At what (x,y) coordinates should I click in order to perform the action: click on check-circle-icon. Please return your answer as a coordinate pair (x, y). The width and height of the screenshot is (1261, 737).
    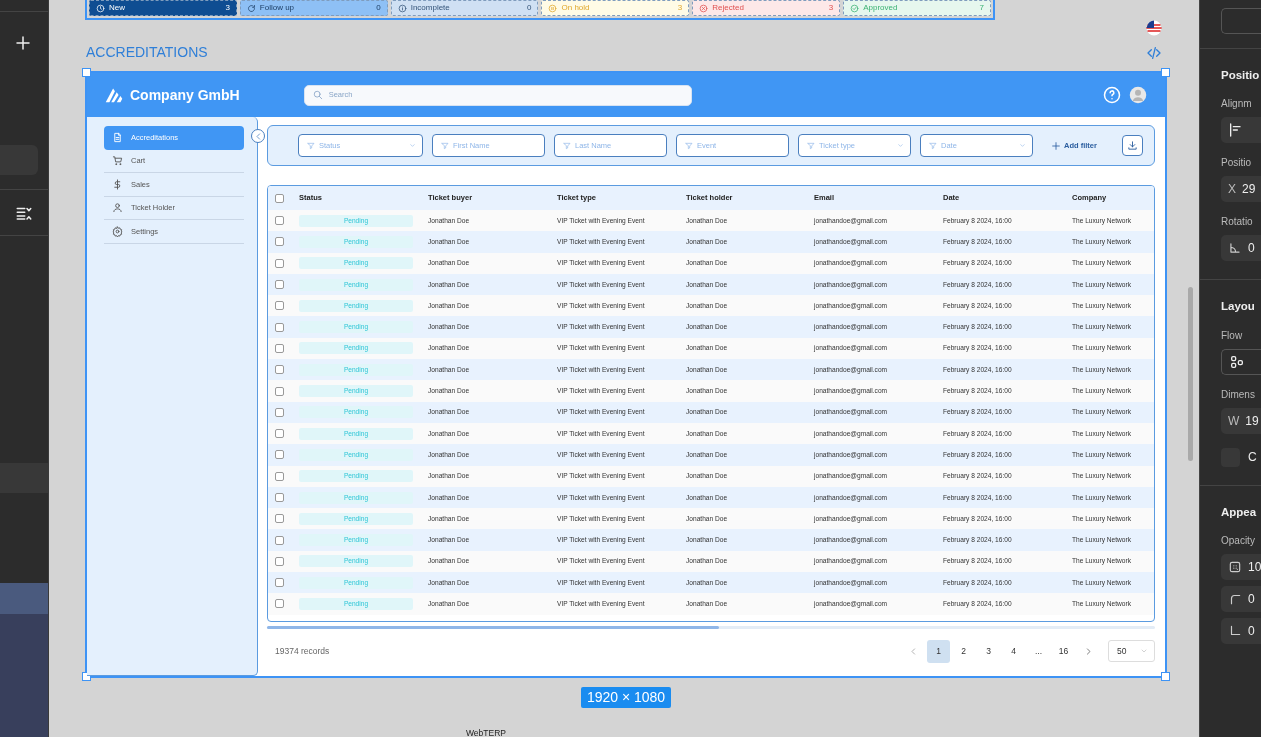
    Looking at the image, I should click on (855, 8).